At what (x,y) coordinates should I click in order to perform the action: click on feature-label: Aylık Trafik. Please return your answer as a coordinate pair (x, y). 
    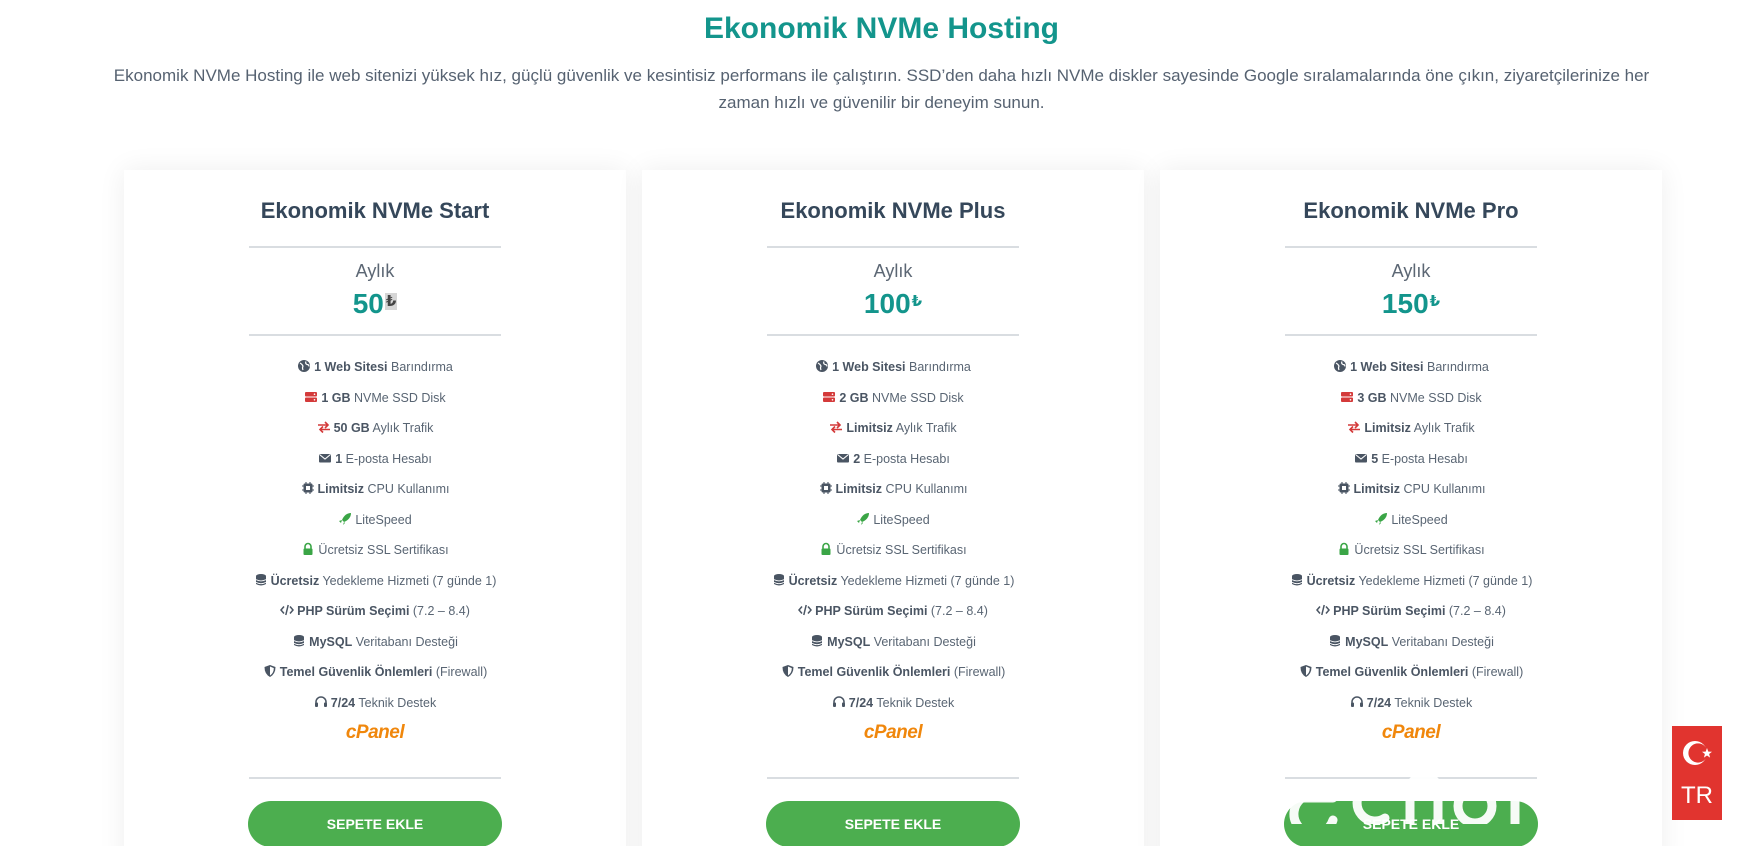
    Looking at the image, I should click on (924, 428).